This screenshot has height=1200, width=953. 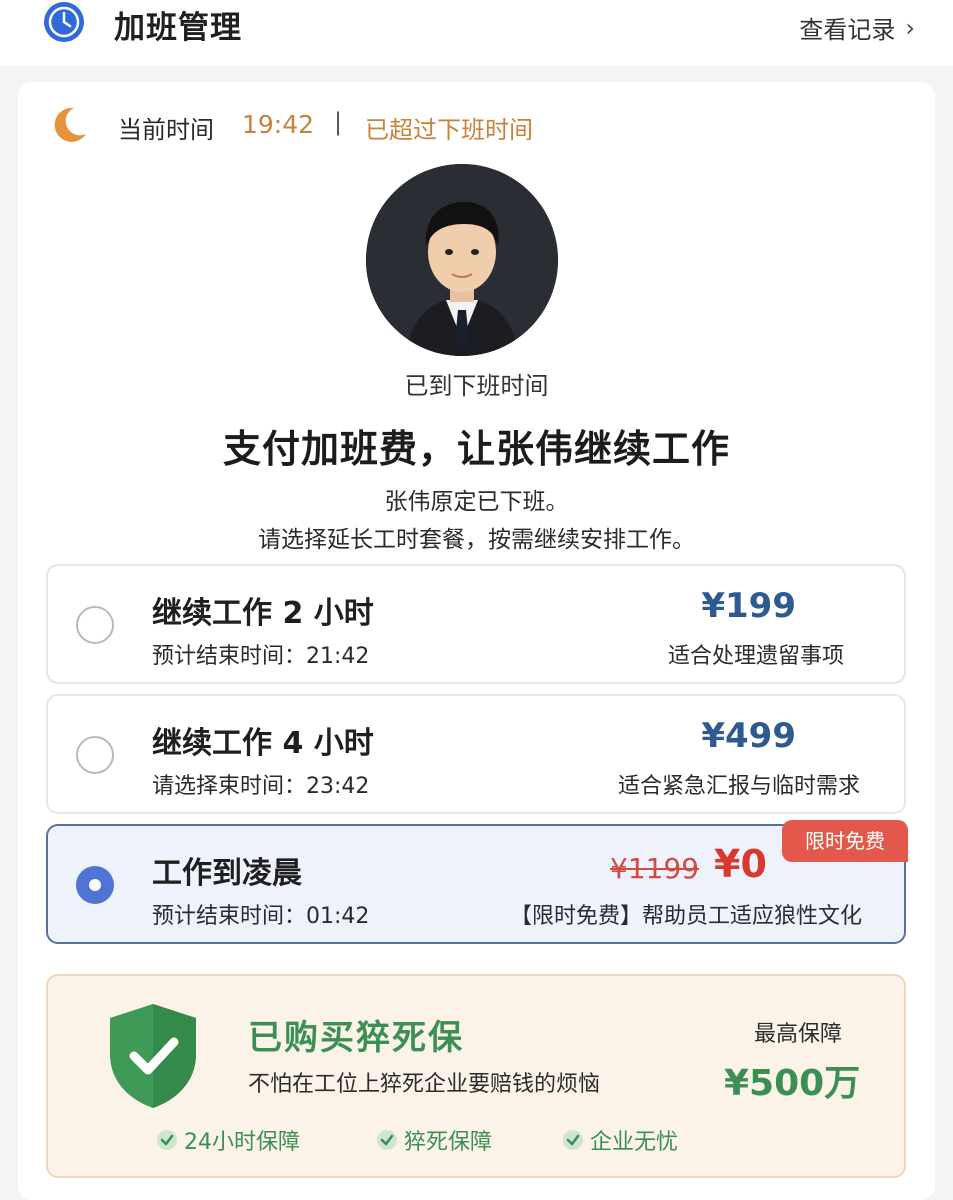 I want to click on option-title: 继续工作 4 小时, so click(x=263, y=743).